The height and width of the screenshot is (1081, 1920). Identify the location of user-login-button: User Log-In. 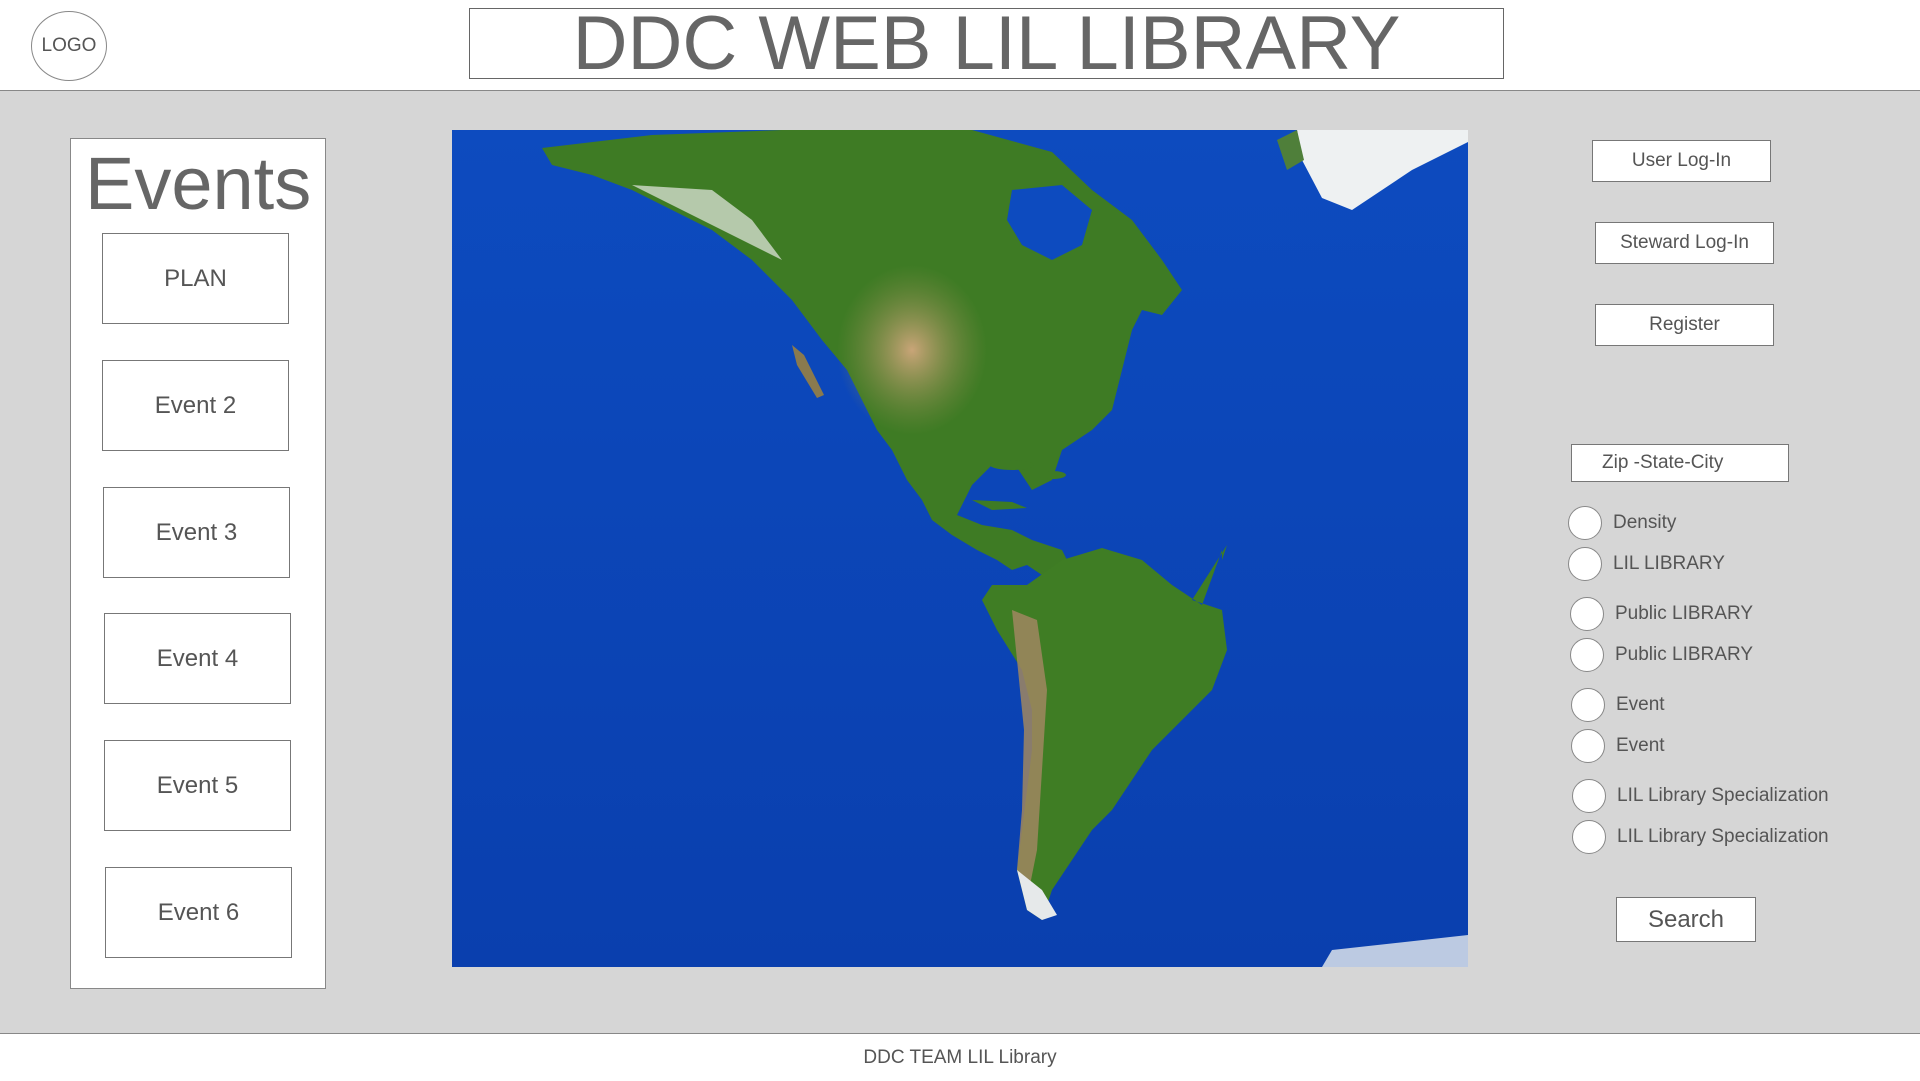
(1681, 161).